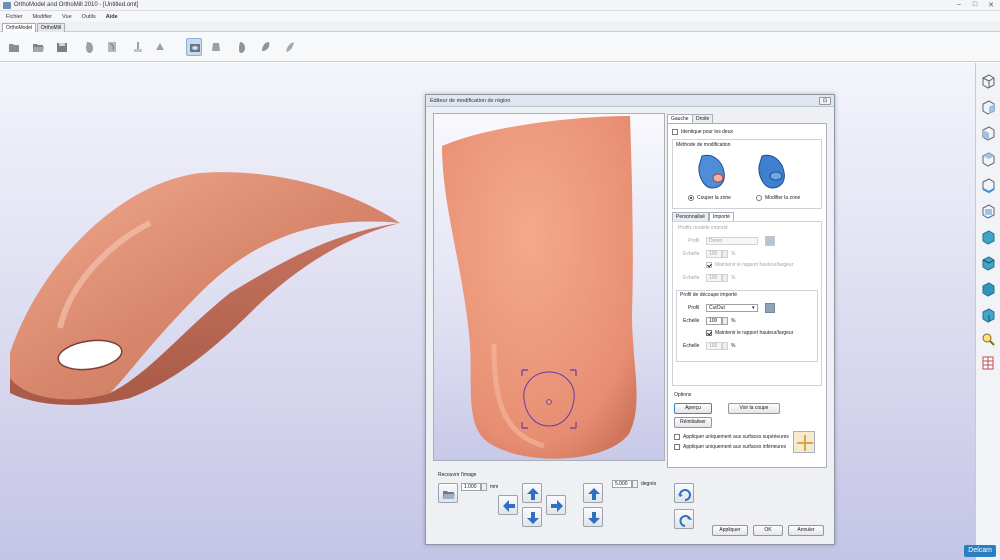  I want to click on scale2-spinner-dim, so click(725, 278).